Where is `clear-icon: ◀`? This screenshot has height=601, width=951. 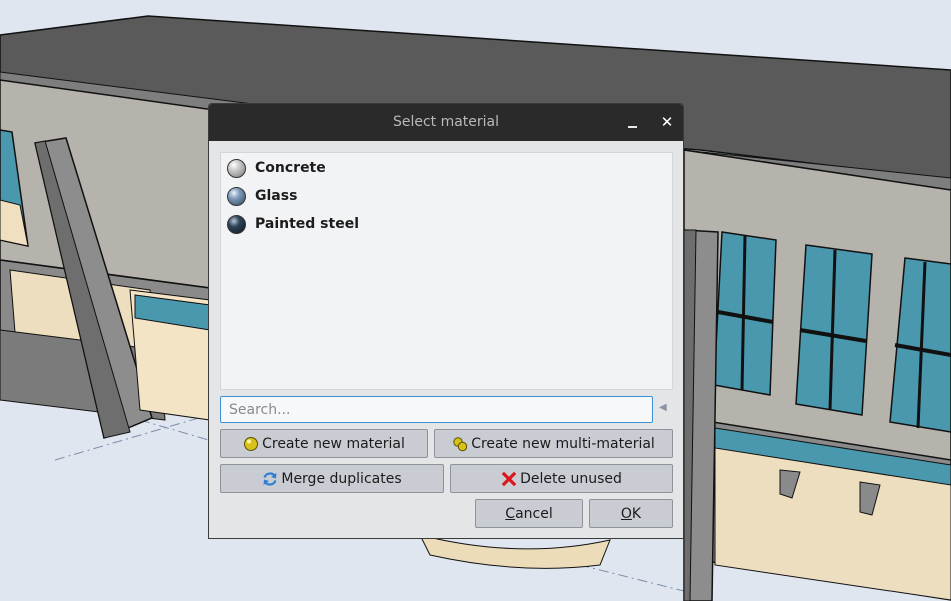
clear-icon: ◀ is located at coordinates (663, 407).